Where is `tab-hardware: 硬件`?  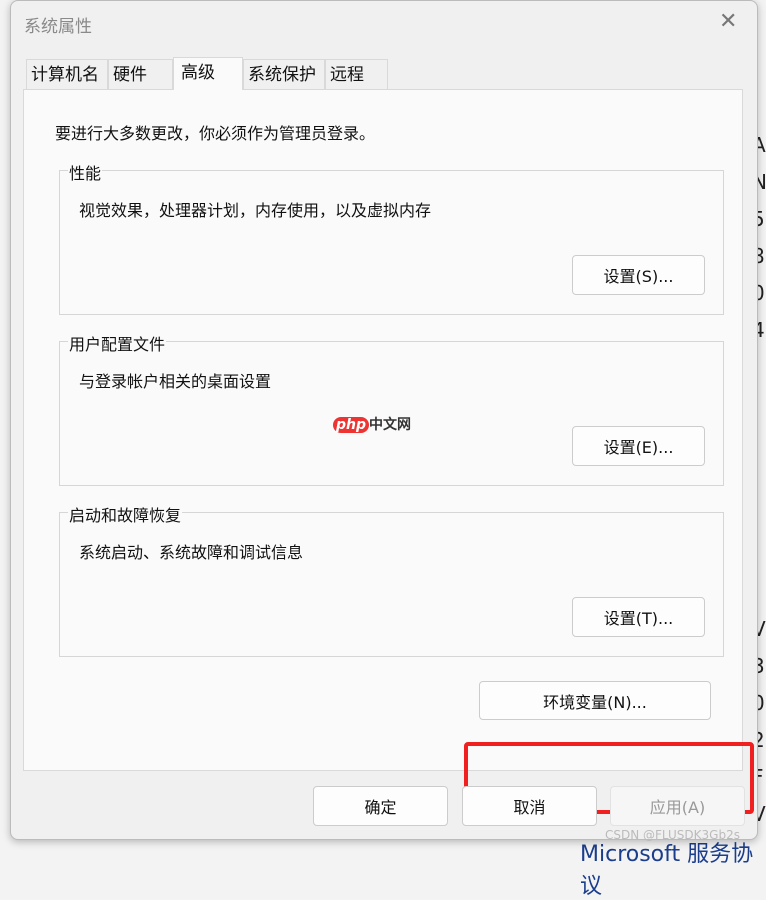
tab-hardware: 硬件 is located at coordinates (140, 74).